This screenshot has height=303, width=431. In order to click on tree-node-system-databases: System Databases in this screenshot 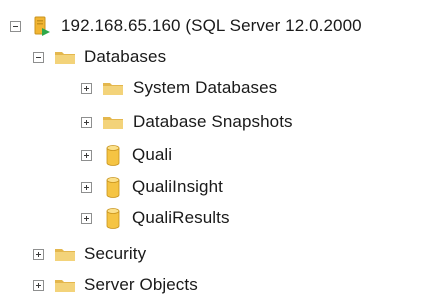, I will do `click(179, 88)`.